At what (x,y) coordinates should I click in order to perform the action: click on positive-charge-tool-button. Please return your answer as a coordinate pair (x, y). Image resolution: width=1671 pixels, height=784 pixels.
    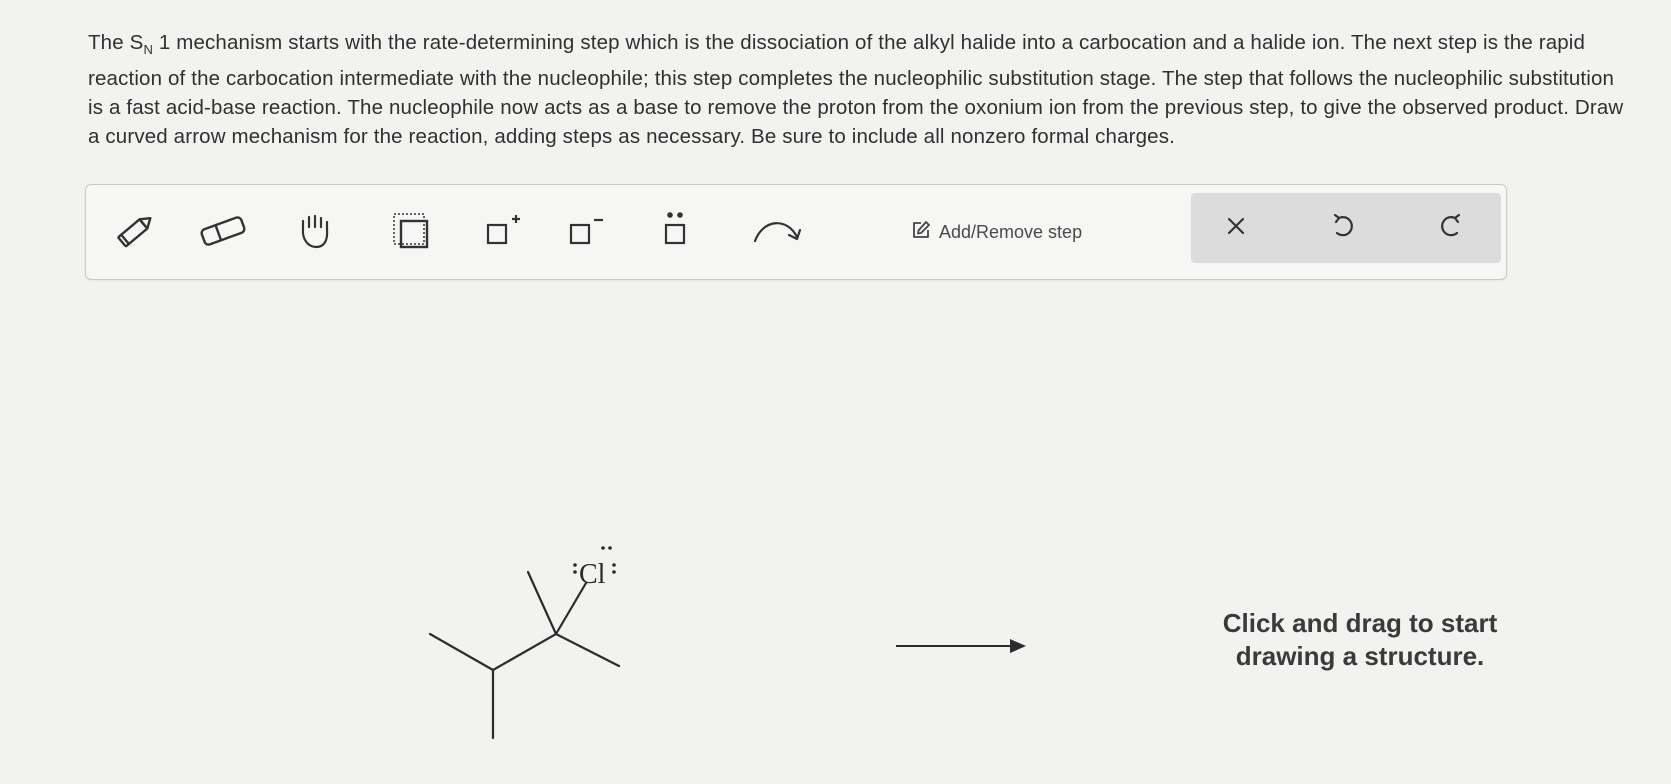
    Looking at the image, I should click on (502, 231).